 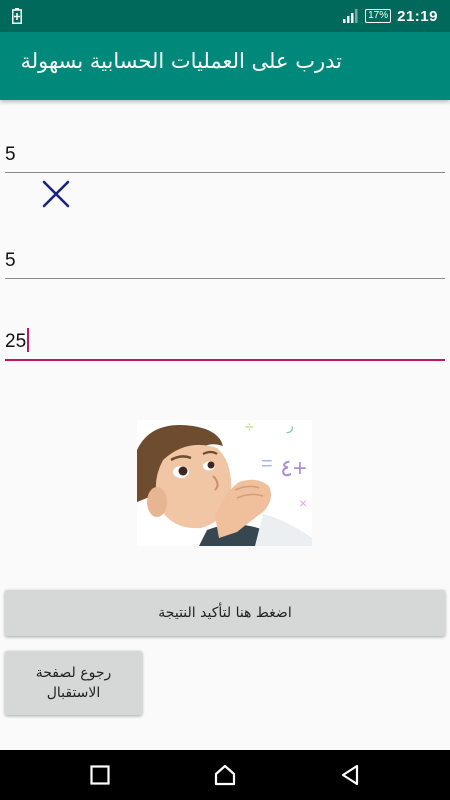 I want to click on clock: 21:19, so click(x=417, y=16).